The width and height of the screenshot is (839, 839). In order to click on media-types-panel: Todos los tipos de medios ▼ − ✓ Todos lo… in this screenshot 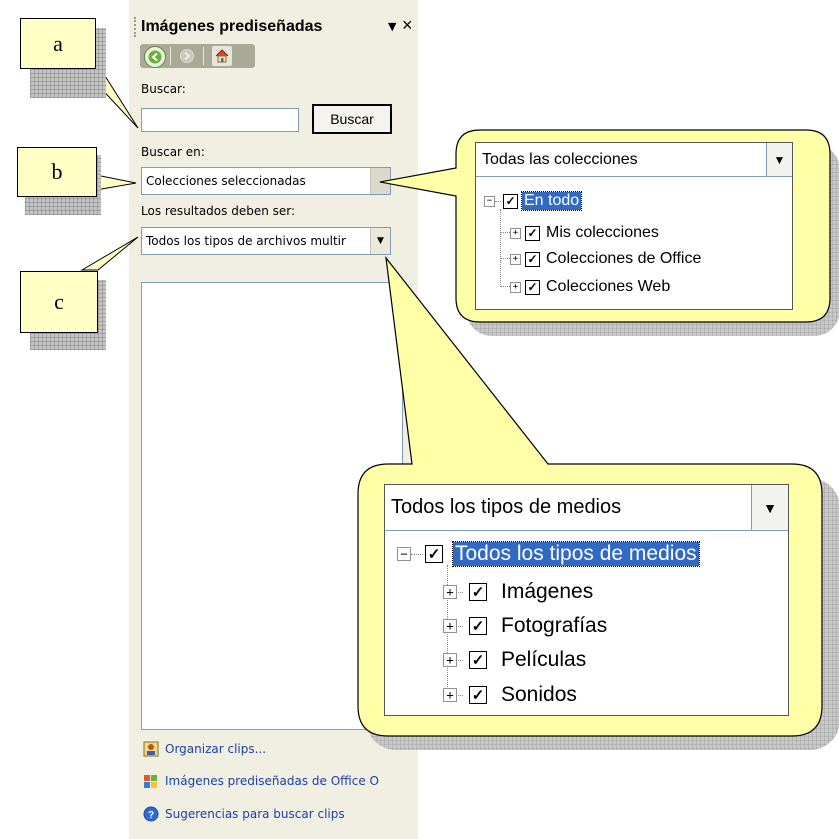, I will do `click(586, 600)`.